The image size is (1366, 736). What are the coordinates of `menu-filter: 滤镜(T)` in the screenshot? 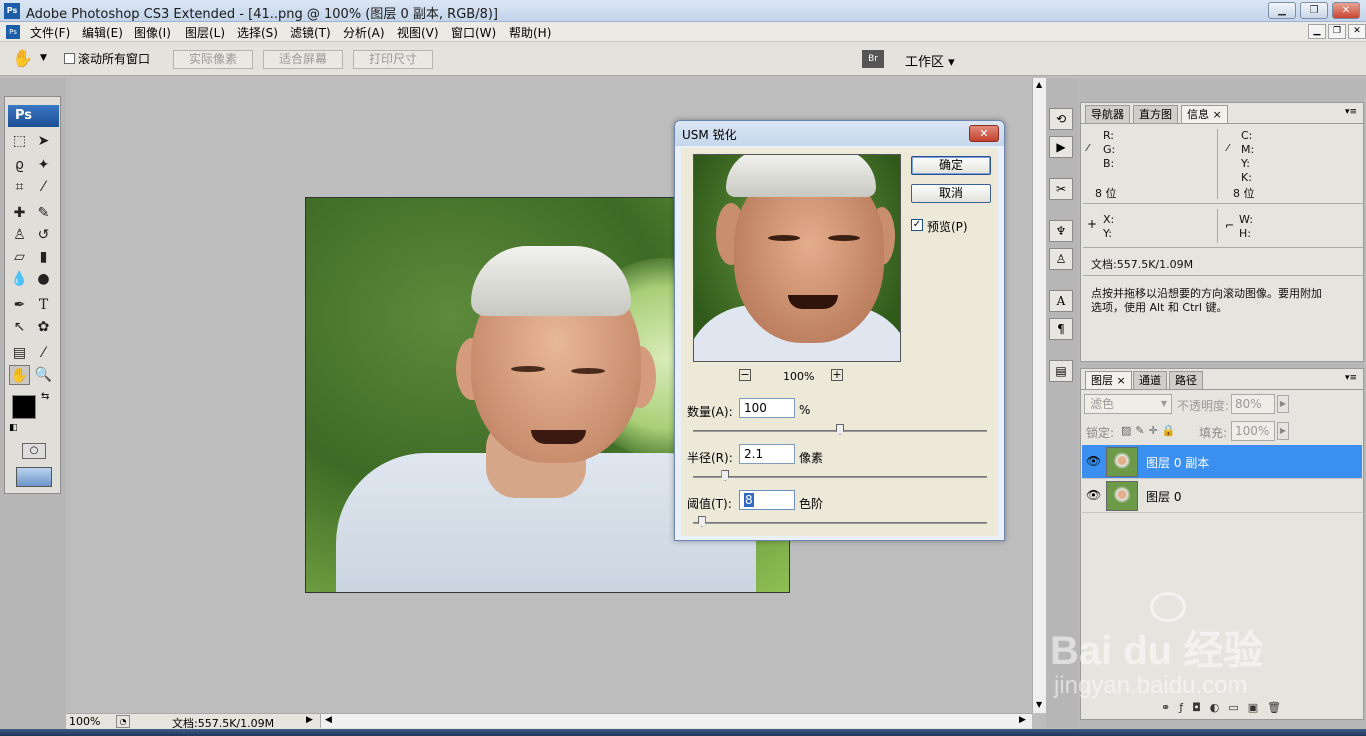 It's located at (310, 32).